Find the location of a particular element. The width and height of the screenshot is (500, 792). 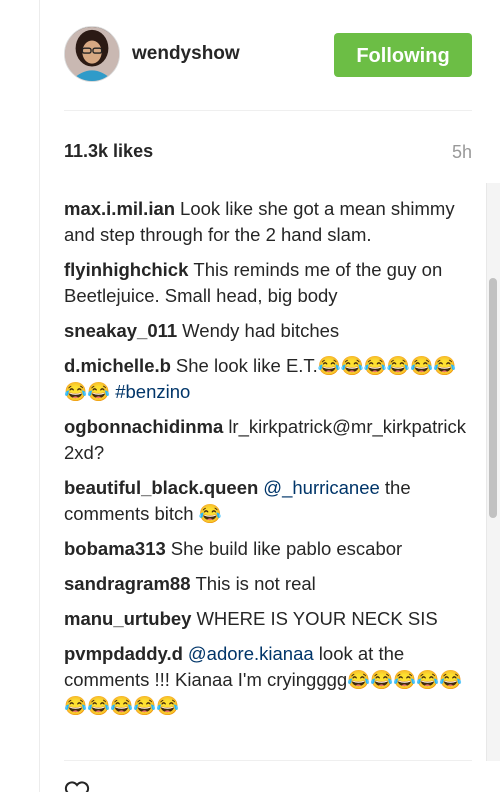

username: wendyshow is located at coordinates (186, 54).